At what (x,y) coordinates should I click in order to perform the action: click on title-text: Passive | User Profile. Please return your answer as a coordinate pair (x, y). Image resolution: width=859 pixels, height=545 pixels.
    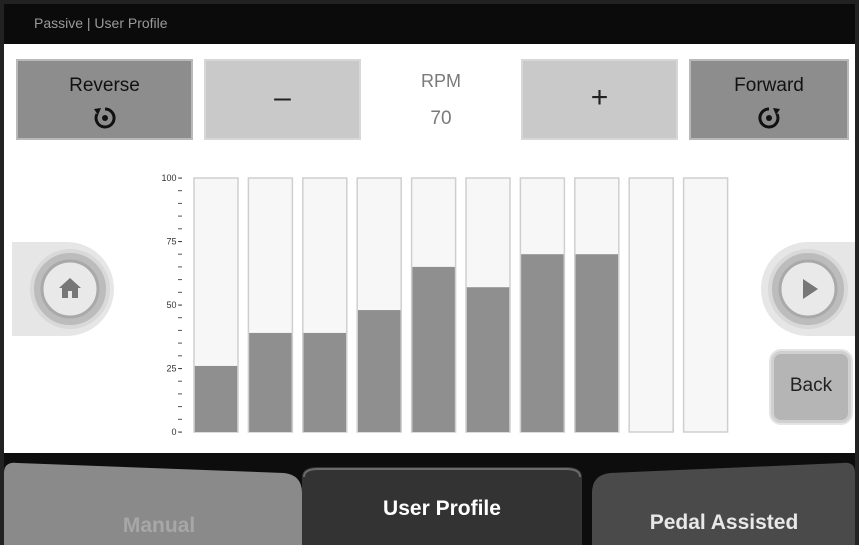
    Looking at the image, I should click on (101, 23).